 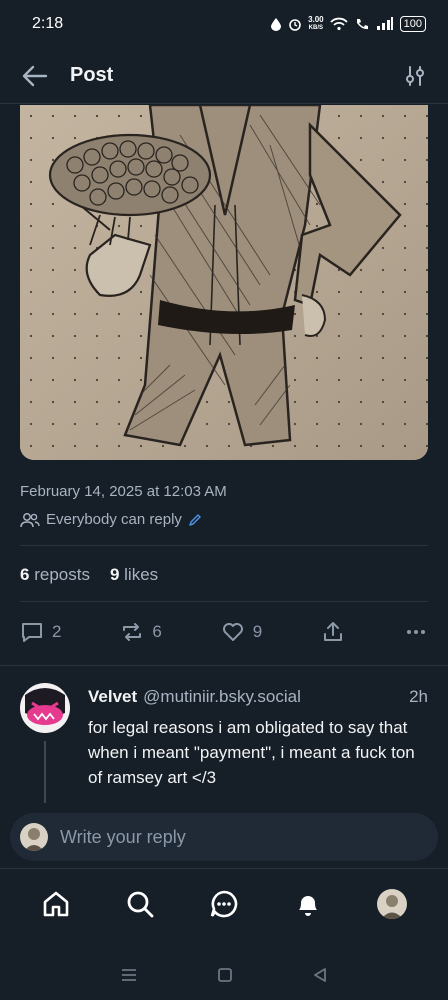 I want to click on home-square-icon, so click(x=225, y=975).